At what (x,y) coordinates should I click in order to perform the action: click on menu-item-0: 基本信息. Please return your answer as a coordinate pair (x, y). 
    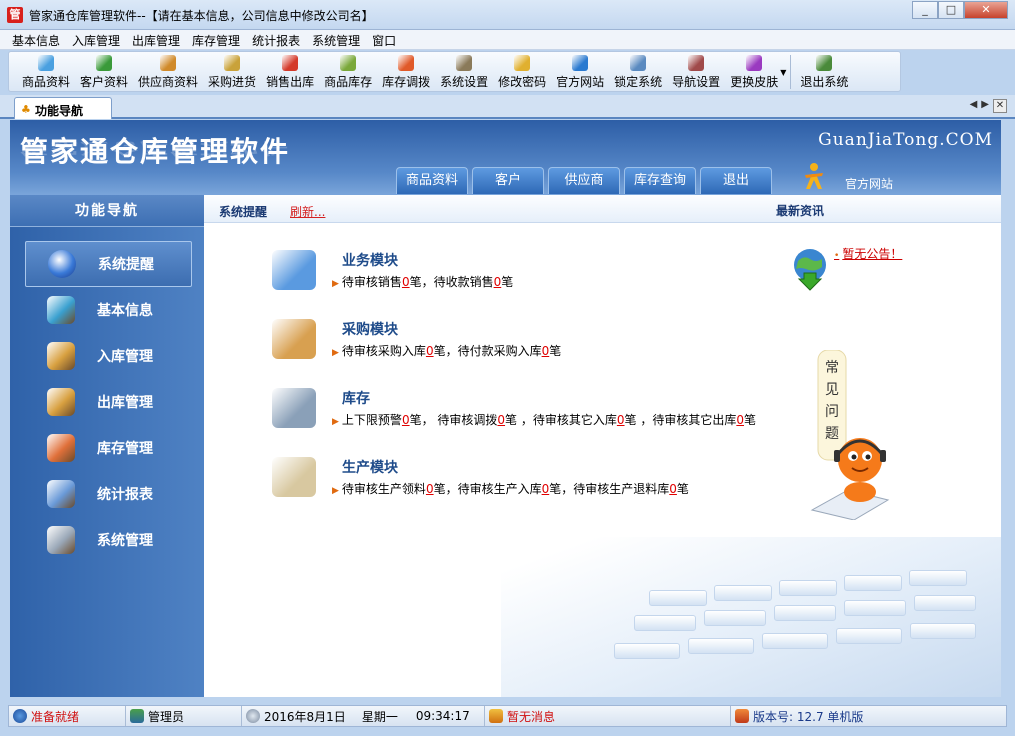
    Looking at the image, I should click on (36, 39).